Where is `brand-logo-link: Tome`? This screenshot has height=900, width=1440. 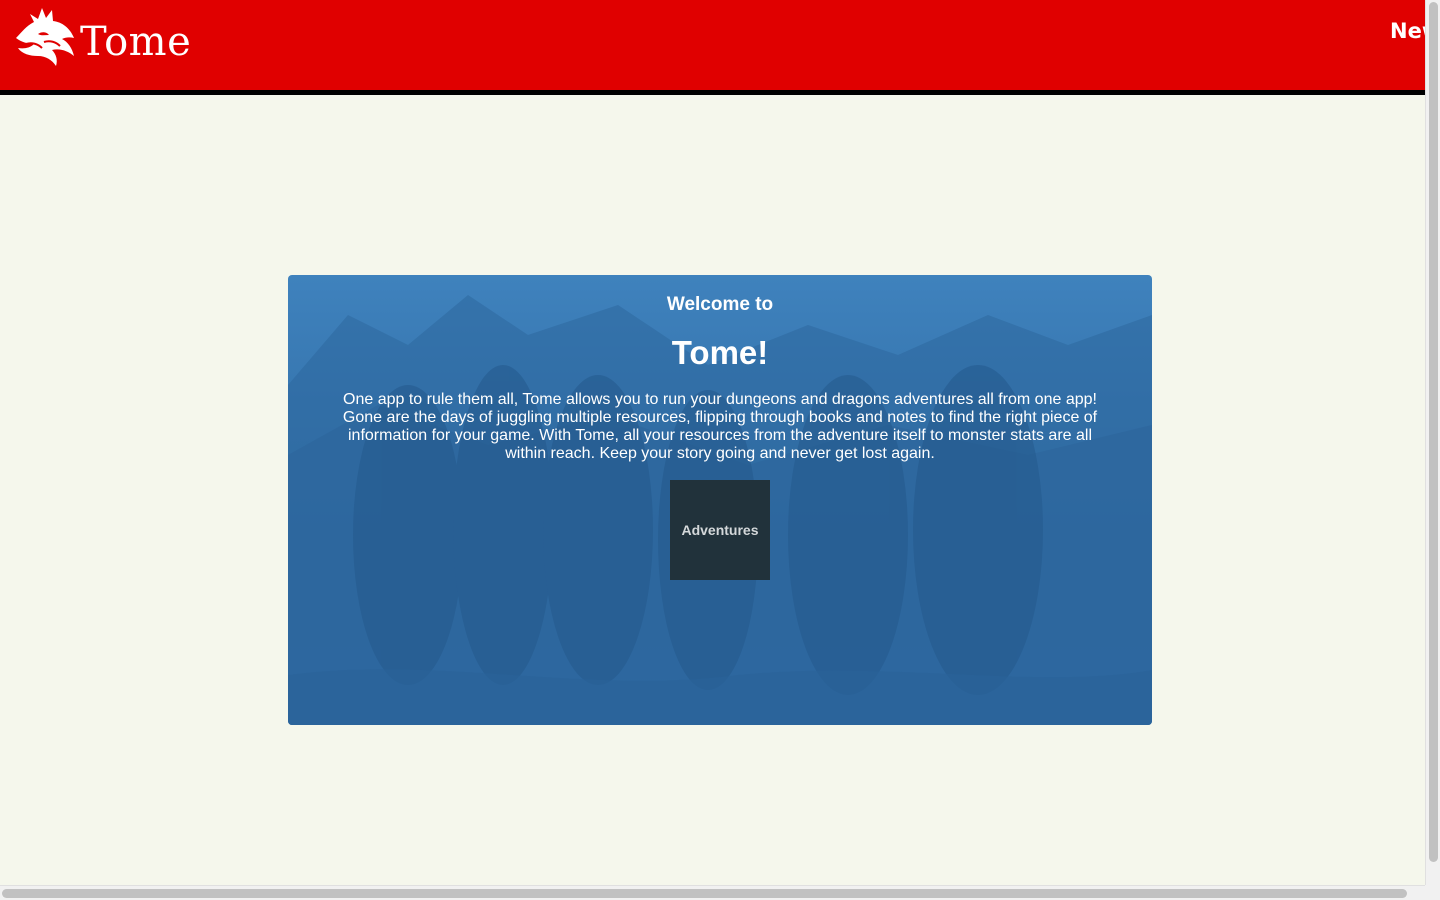 brand-logo-link: Tome is located at coordinates (101, 38).